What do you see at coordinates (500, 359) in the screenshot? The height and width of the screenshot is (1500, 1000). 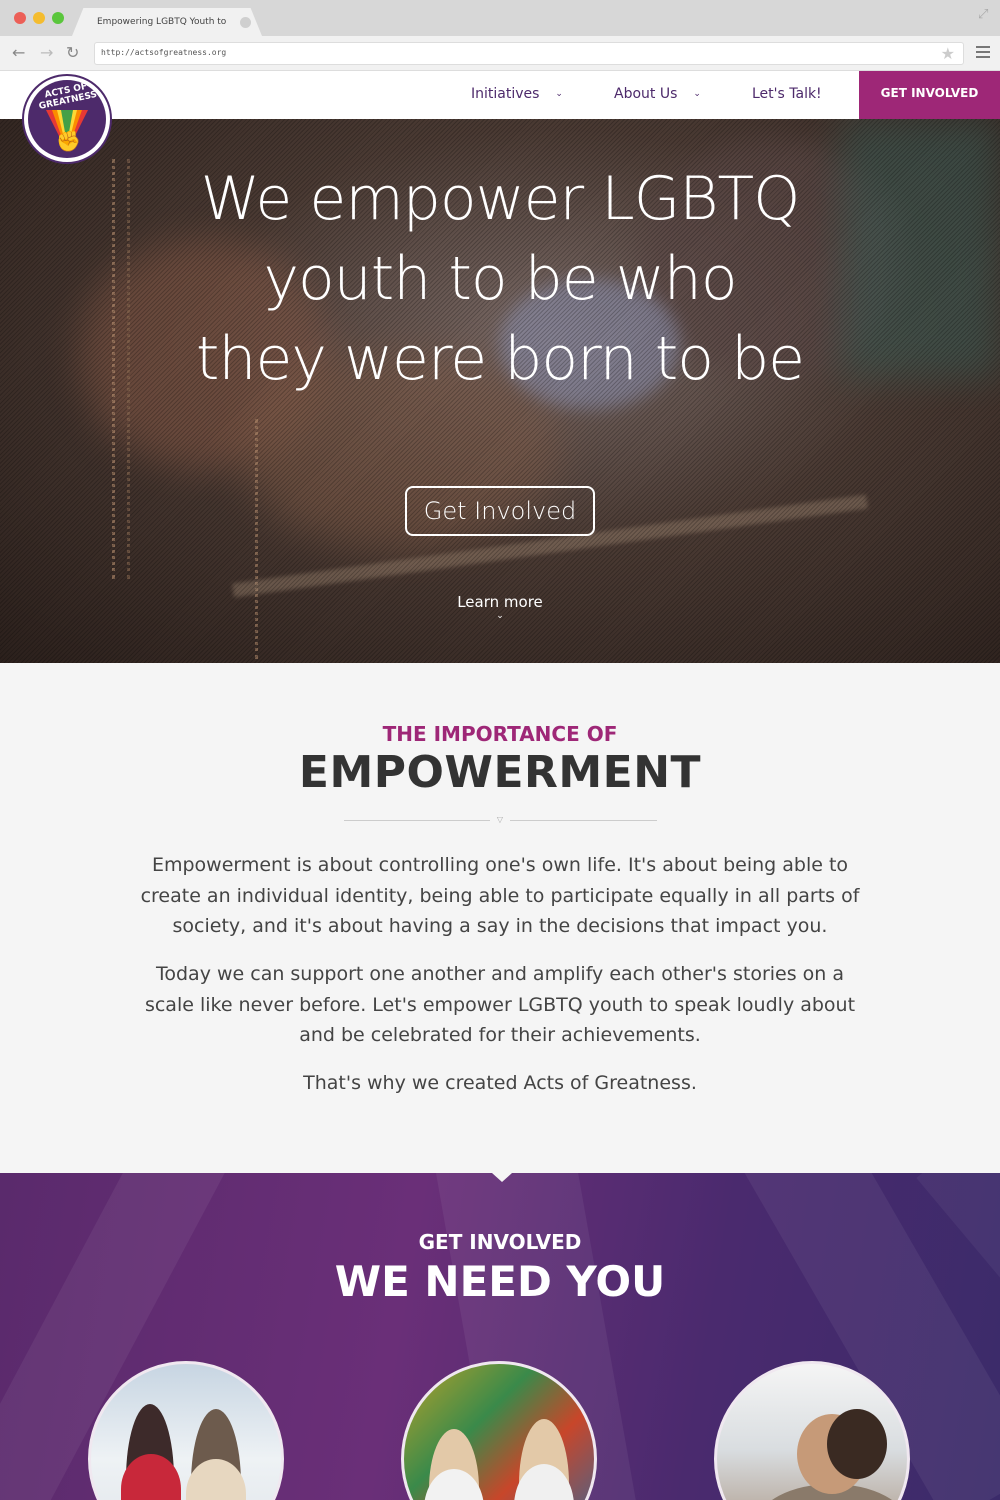 I see `hero-title-line: they were born to be` at bounding box center [500, 359].